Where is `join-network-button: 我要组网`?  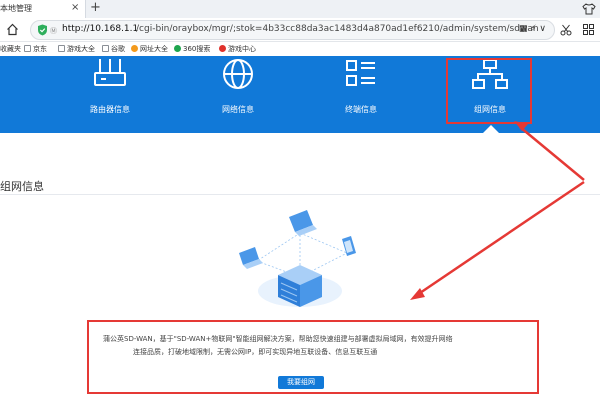 join-network-button: 我要组网 is located at coordinates (301, 382).